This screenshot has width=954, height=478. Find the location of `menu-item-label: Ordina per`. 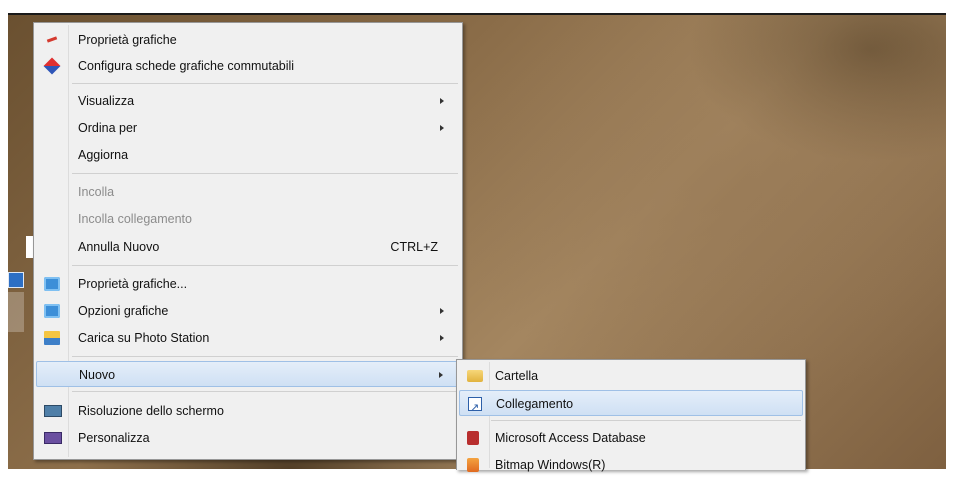

menu-item-label: Ordina per is located at coordinates (108, 128).